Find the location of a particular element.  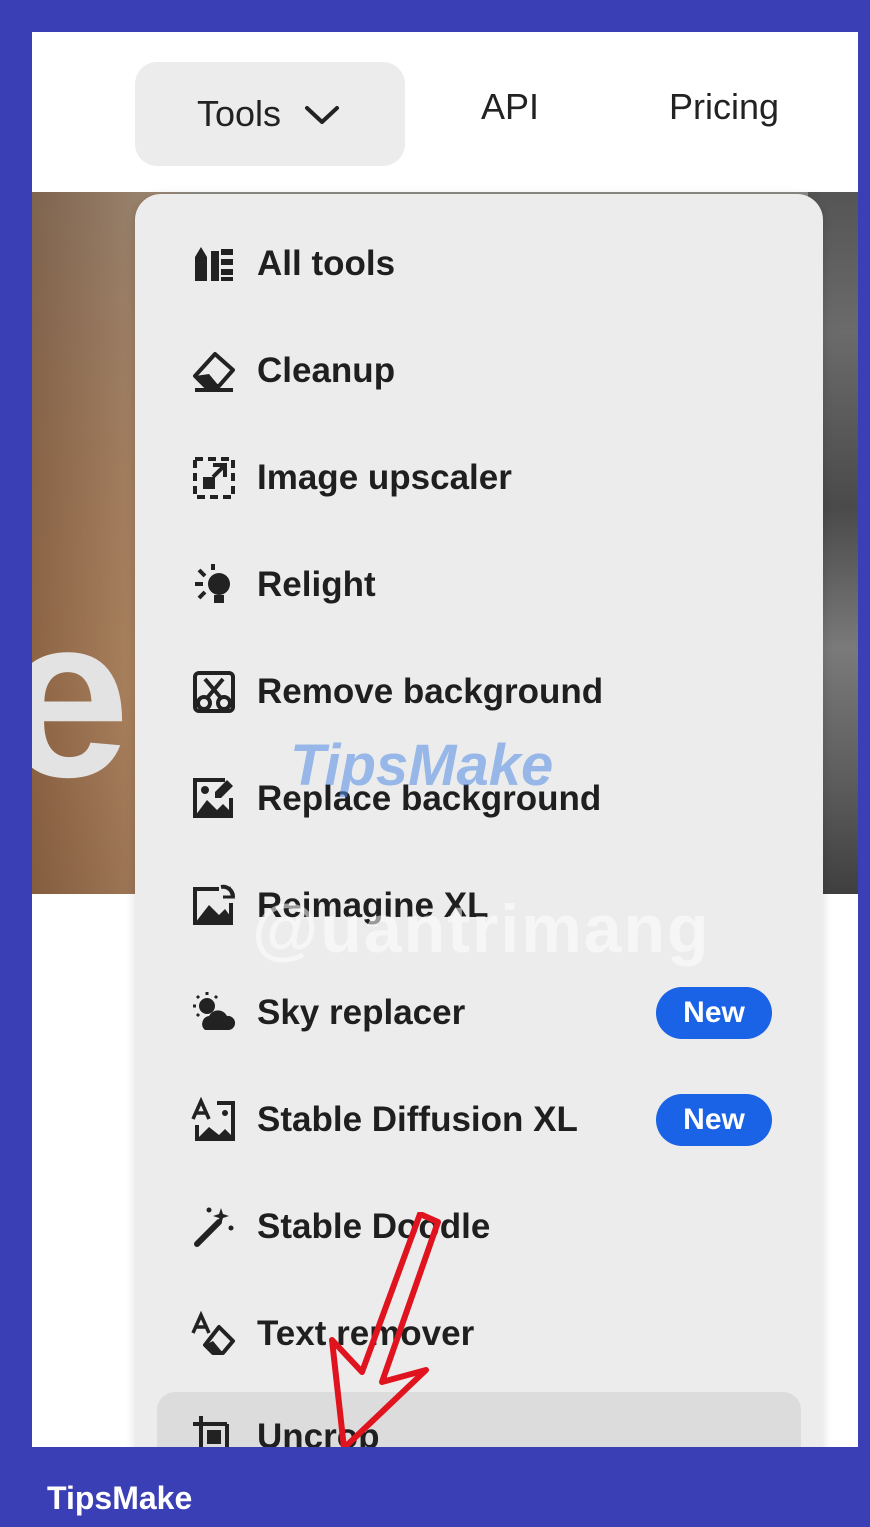

footer-brand-label: TipsMake is located at coordinates (120, 1498).